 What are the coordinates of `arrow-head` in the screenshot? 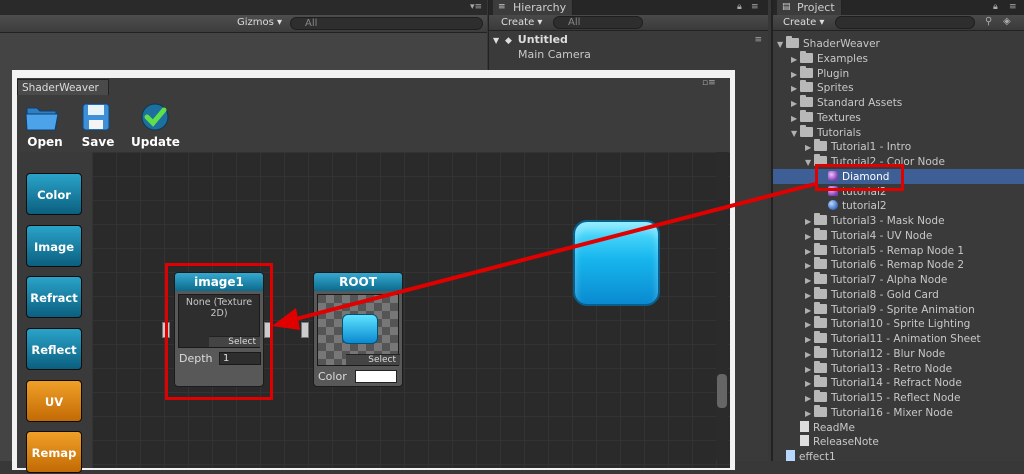 It's located at (286, 319).